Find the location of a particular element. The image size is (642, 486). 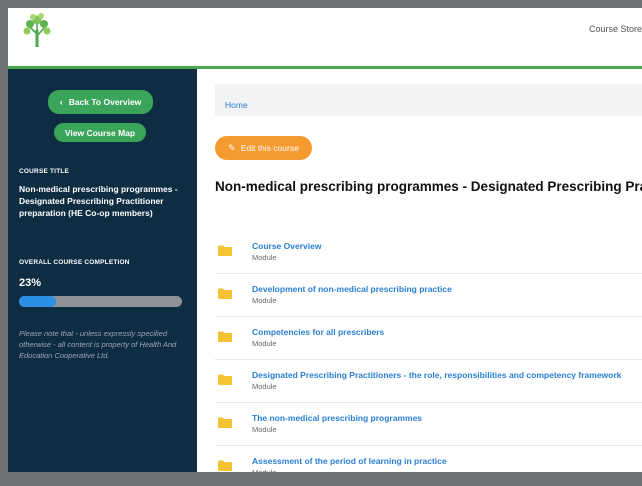

pencil-icon: ✎ is located at coordinates (232, 147).